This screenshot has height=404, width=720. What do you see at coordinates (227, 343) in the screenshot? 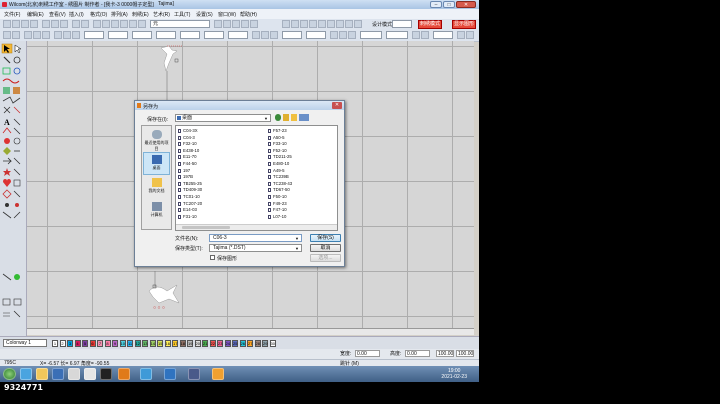
I see `color-swatch: 24` at bounding box center [227, 343].